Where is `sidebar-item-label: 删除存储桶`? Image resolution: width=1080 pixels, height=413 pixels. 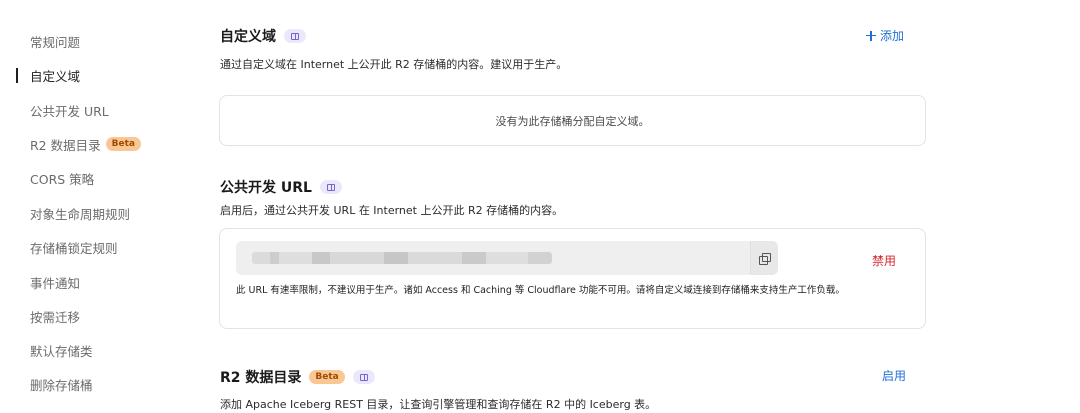 sidebar-item-label: 删除存储桶 is located at coordinates (61, 385).